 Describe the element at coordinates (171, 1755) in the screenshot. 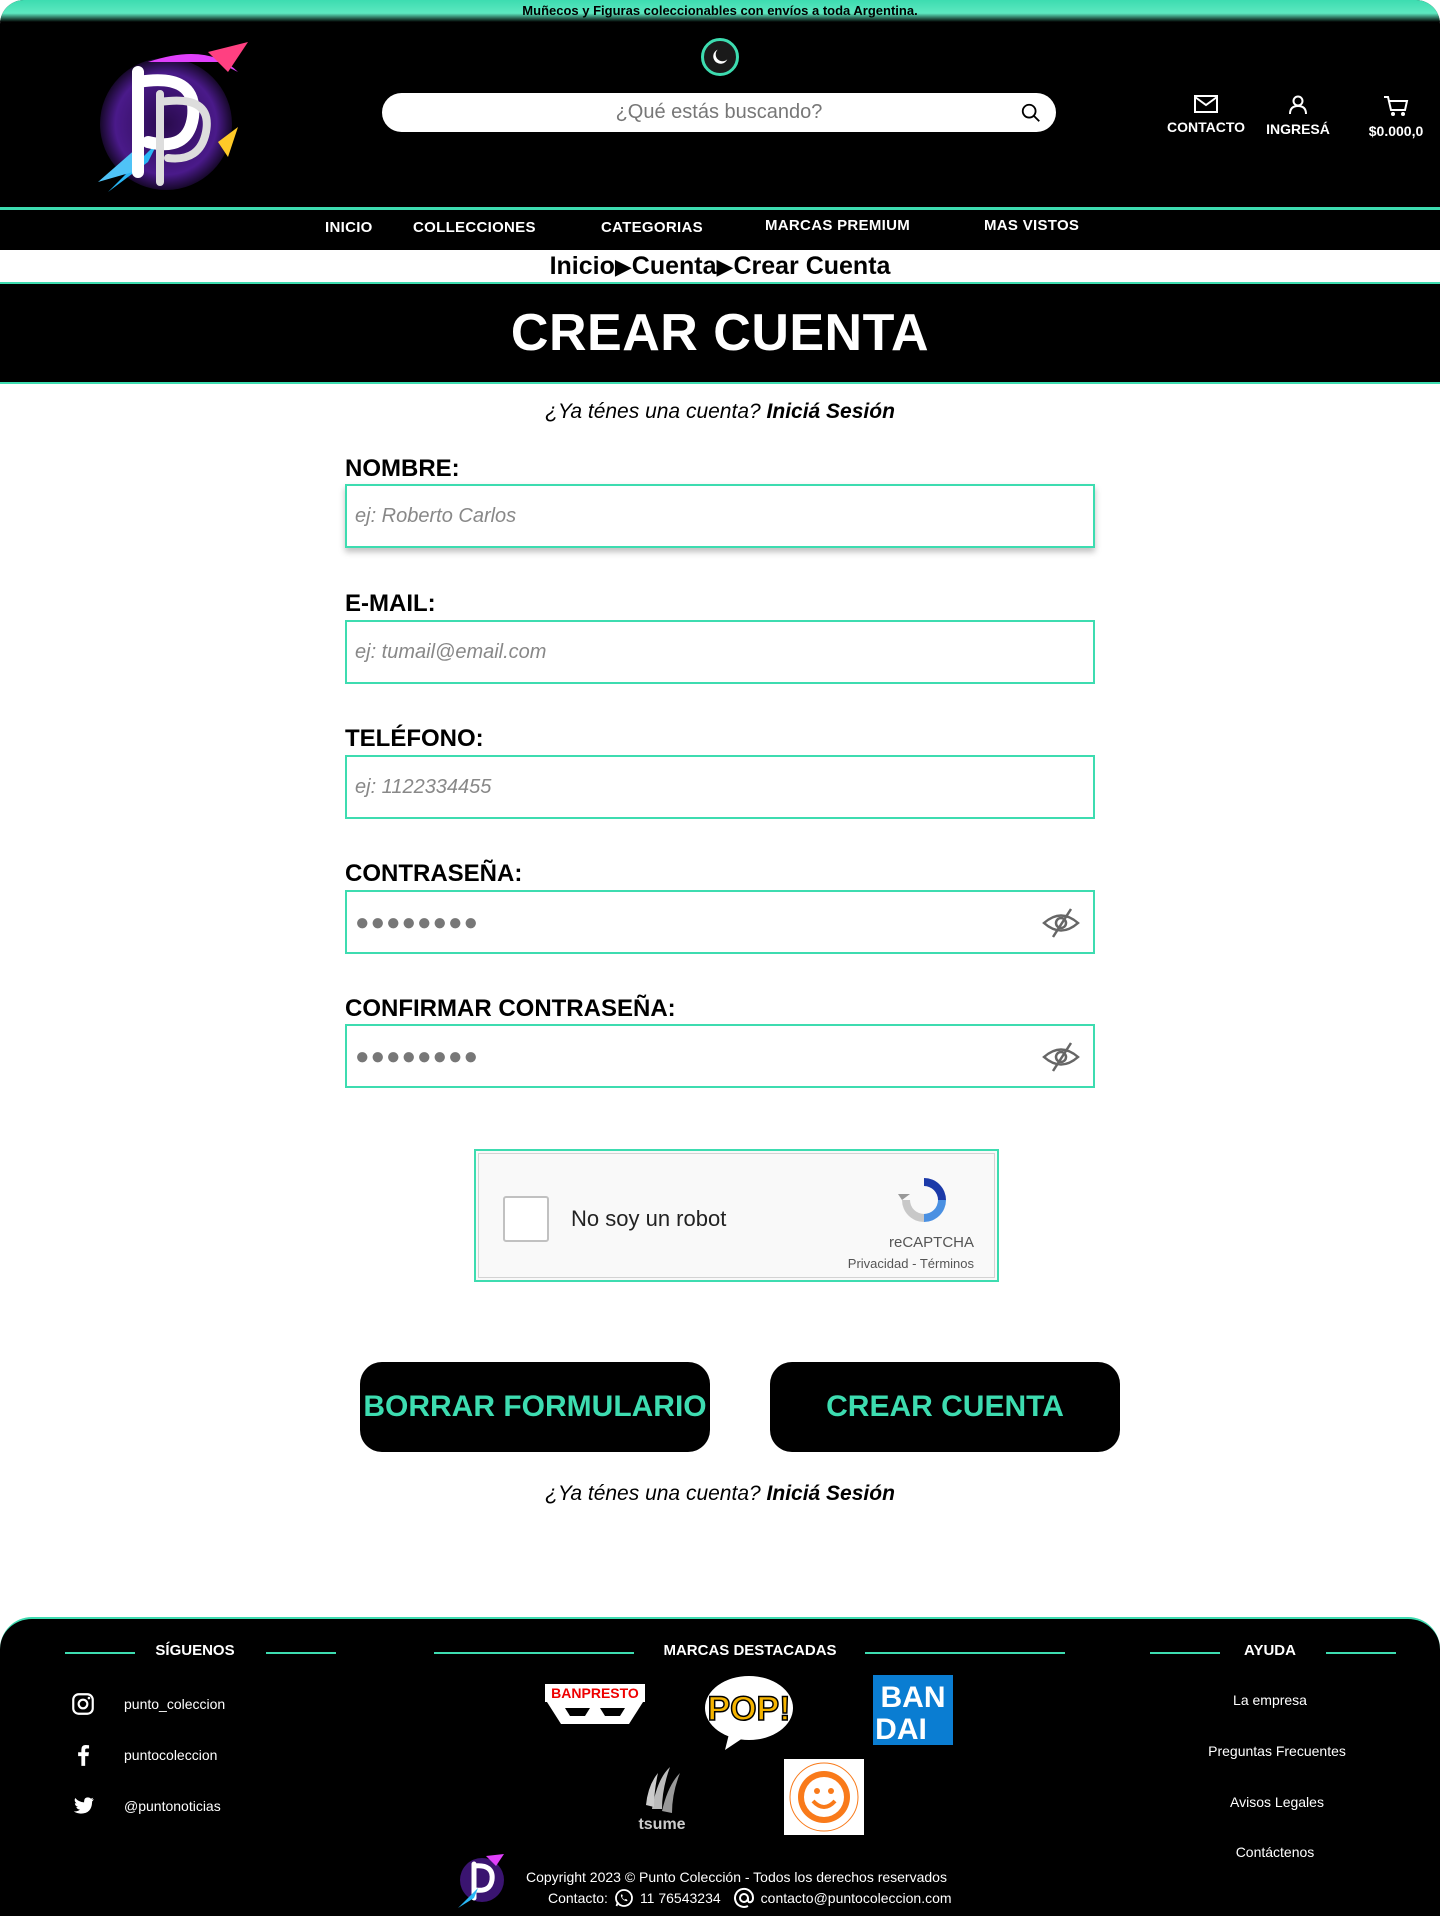

I see `facebook-handle: puntocoleccion` at that location.